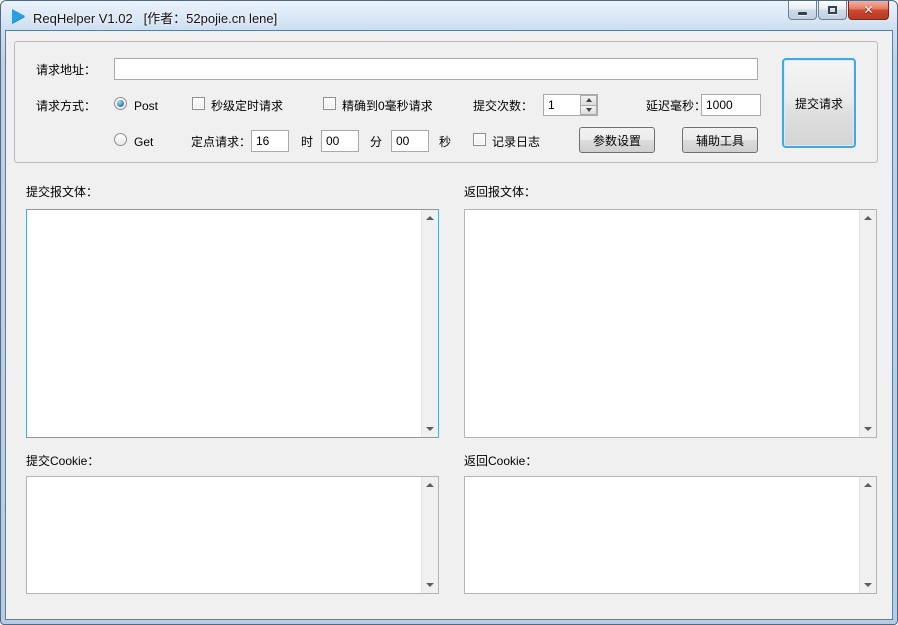 This screenshot has height=625, width=898. Describe the element at coordinates (802, 10) in the screenshot. I see `minimize-button` at that location.